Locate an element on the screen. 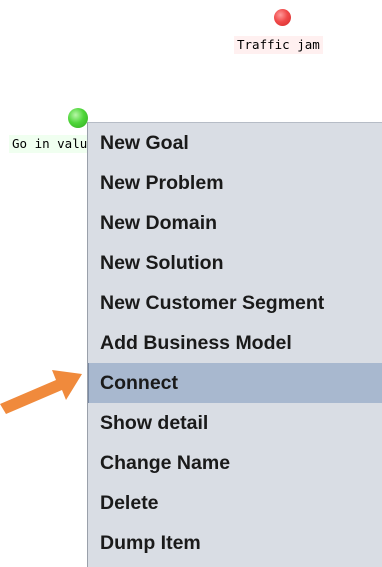  menu-item-new-solution: New Solution is located at coordinates (235, 263).